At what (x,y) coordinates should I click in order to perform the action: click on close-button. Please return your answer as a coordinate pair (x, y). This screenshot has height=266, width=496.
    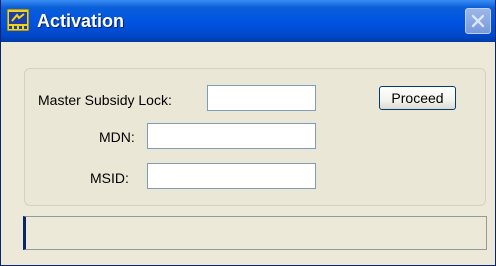
    Looking at the image, I should click on (478, 21).